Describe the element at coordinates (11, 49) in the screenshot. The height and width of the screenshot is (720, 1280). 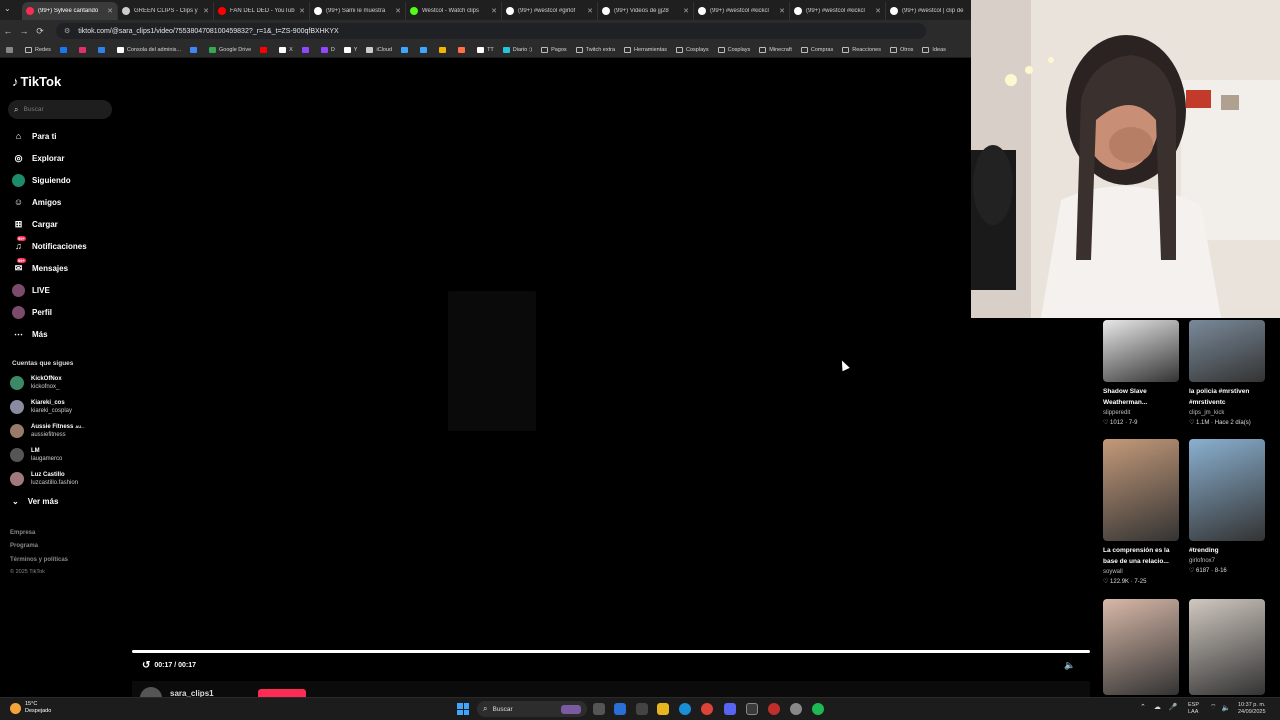
I see `apps-icon` at that location.